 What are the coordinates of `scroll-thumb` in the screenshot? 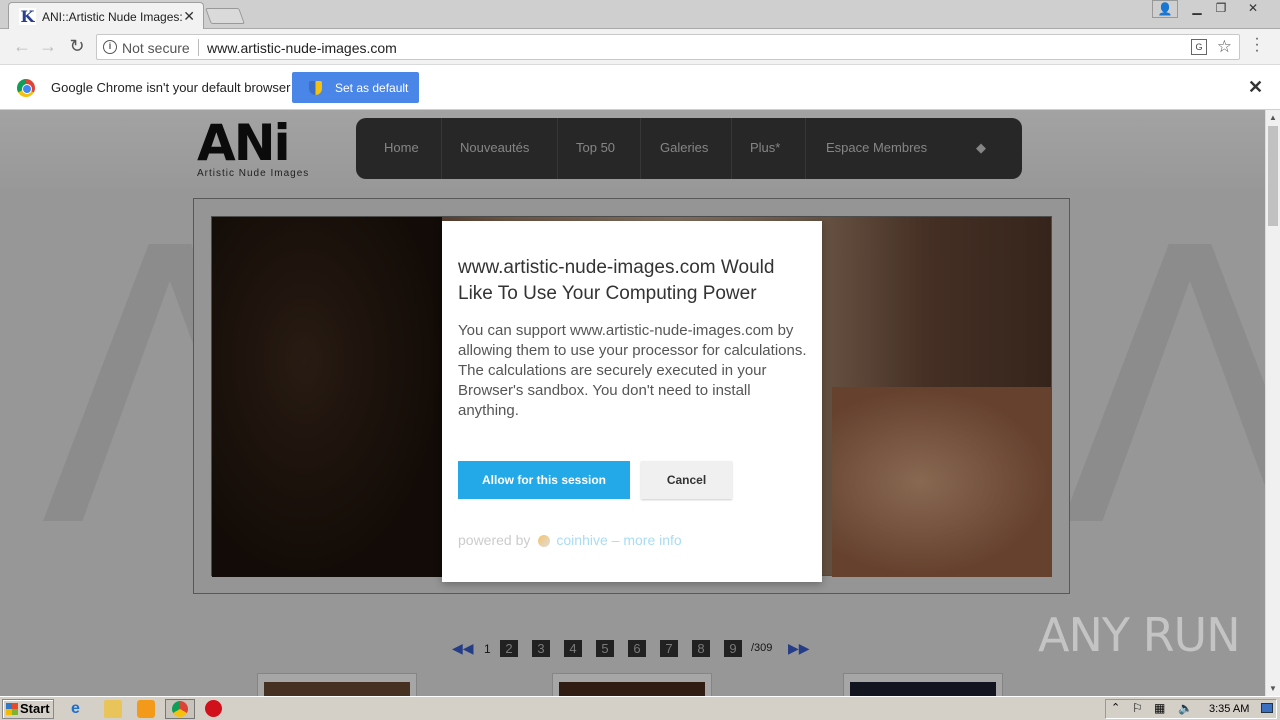 It's located at (1273, 176).